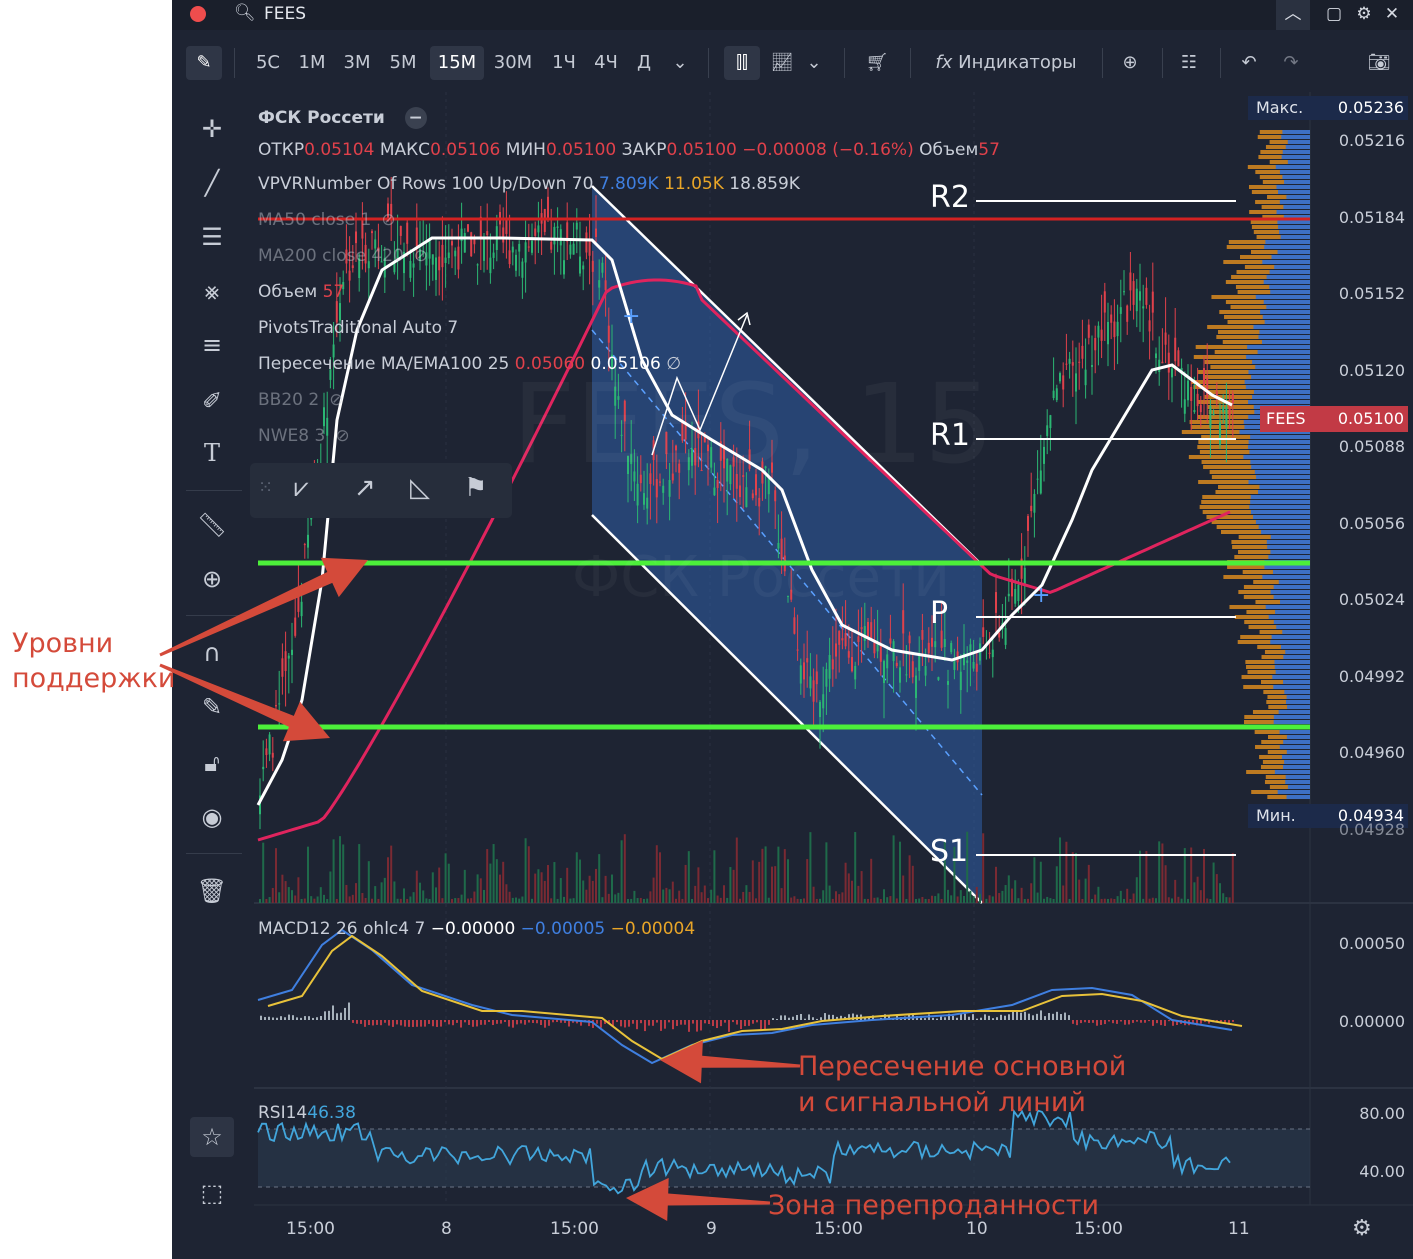 This screenshot has height=1259, width=1413. What do you see at coordinates (1371, 829) in the screenshot?
I see `price-tick: 0.04928` at bounding box center [1371, 829].